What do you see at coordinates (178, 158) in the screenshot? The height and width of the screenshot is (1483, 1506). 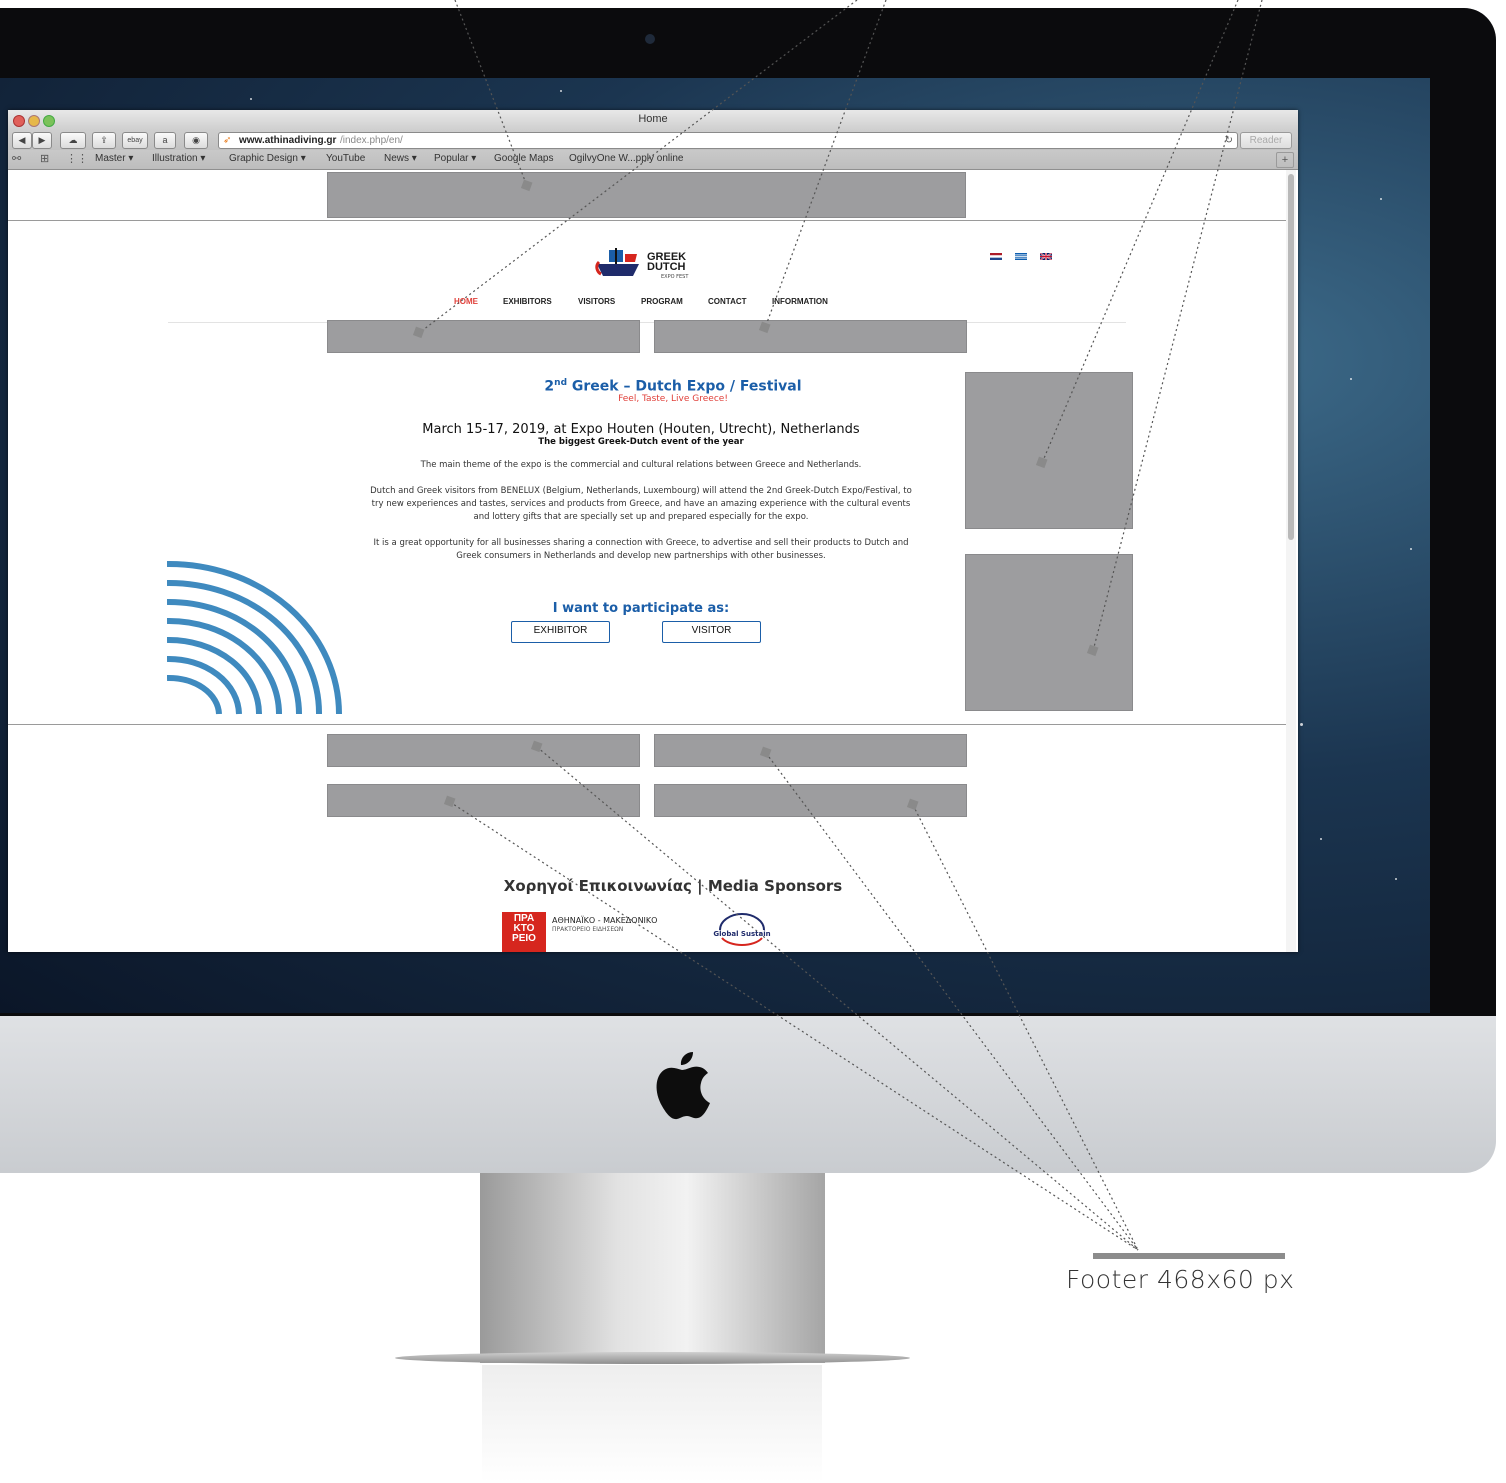 I see `bookmark-item: Illustration ▾` at bounding box center [178, 158].